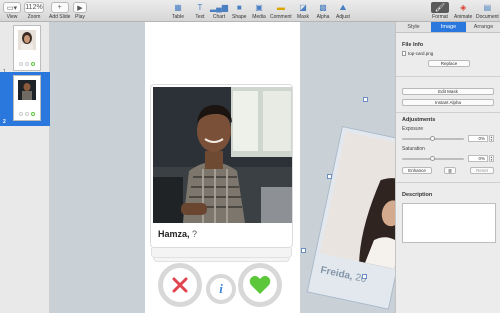 Image resolution: width=500 pixels, height=313 pixels. Describe the element at coordinates (413, 149) in the screenshot. I see `saturation-label: Saturation` at that location.